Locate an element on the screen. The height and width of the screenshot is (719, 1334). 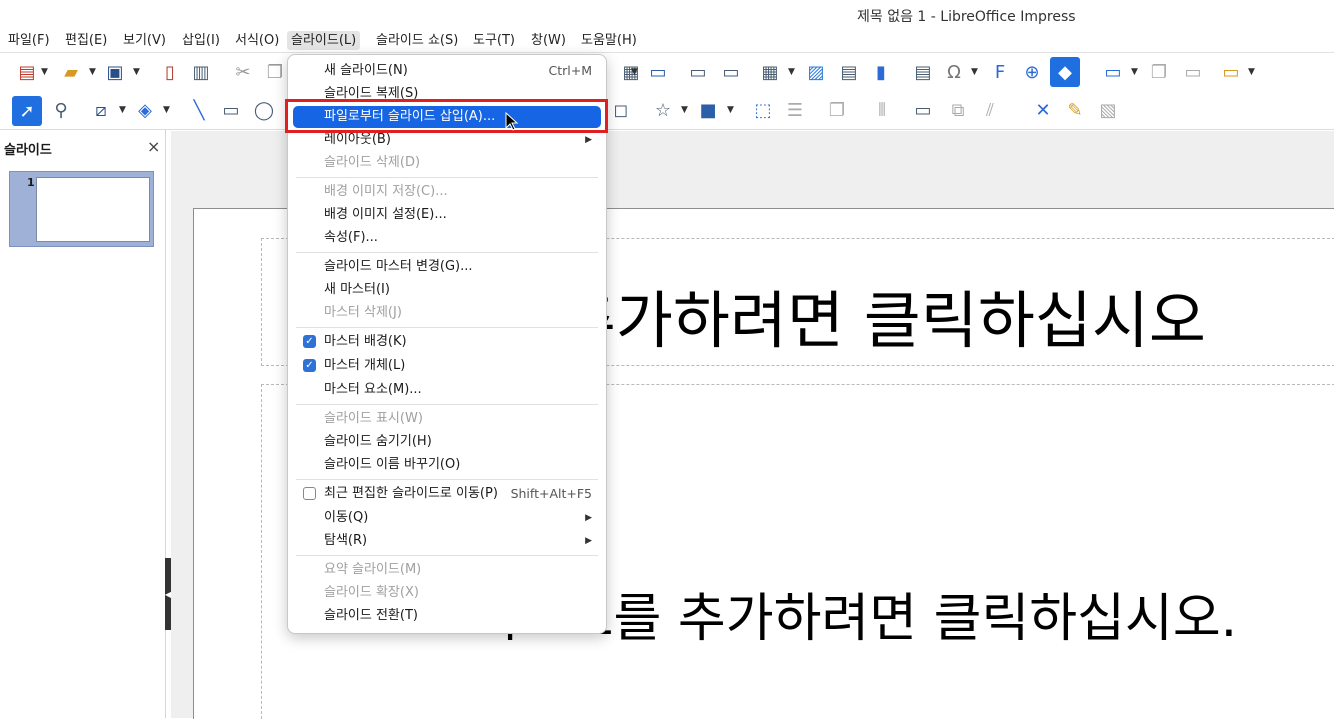
checkbox-unchecked-icon is located at coordinates (309, 493).